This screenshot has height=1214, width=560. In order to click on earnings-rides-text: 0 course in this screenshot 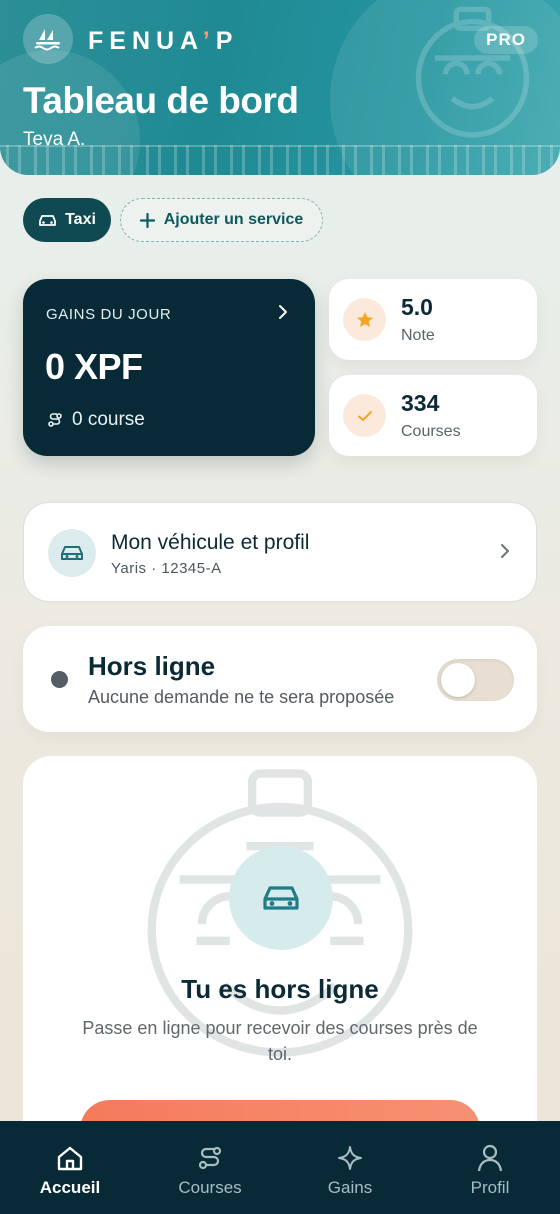, I will do `click(108, 419)`.